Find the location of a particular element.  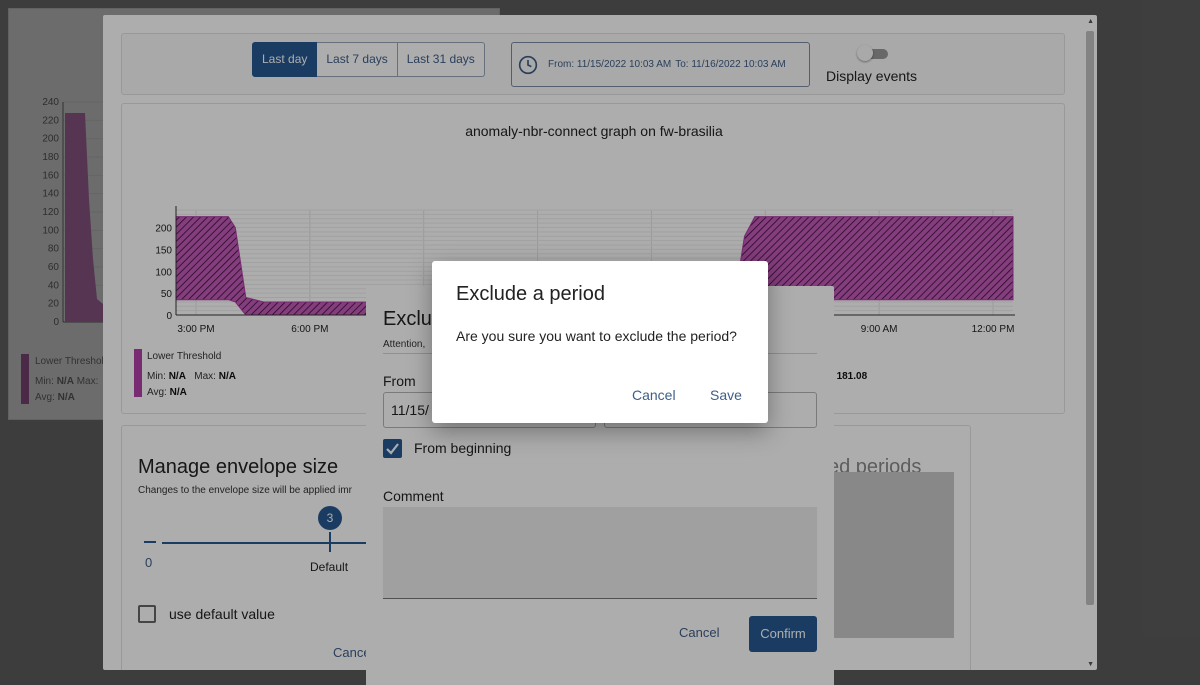

confirm-cancel-button: Cancel is located at coordinates (654, 395).